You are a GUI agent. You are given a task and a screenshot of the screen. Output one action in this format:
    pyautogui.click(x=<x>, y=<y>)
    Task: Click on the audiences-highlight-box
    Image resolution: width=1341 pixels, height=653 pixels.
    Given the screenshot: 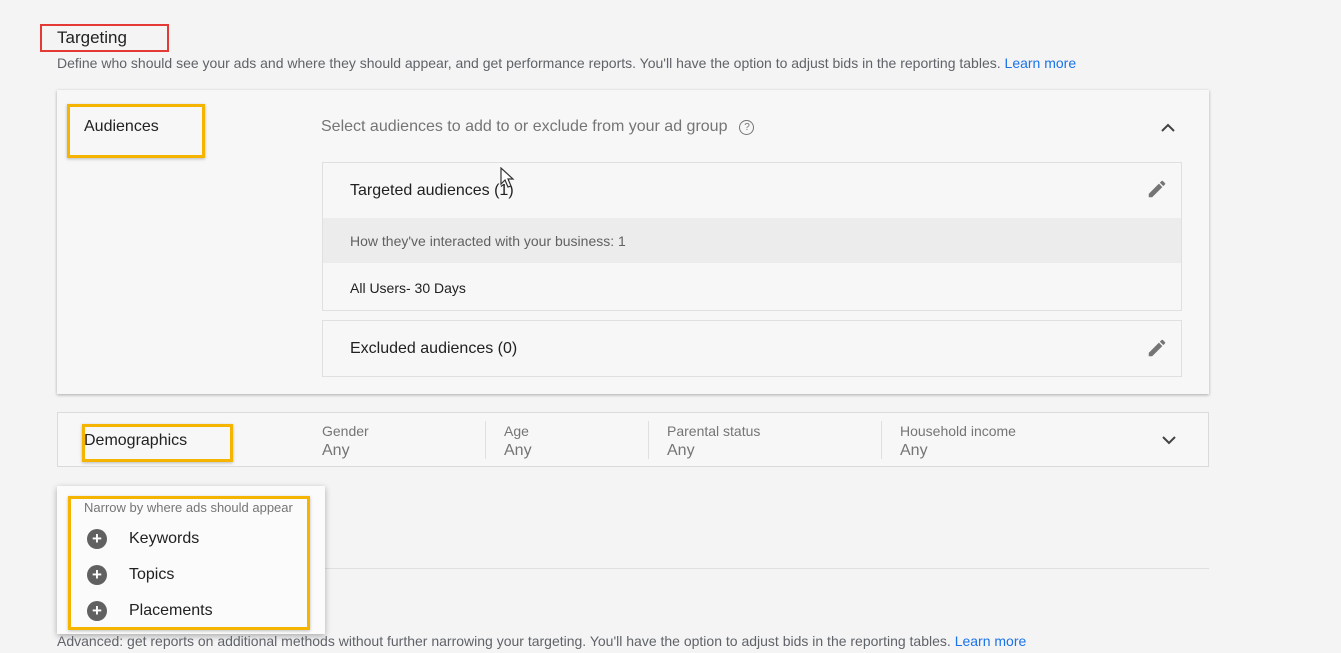 What is the action you would take?
    pyautogui.click(x=136, y=131)
    